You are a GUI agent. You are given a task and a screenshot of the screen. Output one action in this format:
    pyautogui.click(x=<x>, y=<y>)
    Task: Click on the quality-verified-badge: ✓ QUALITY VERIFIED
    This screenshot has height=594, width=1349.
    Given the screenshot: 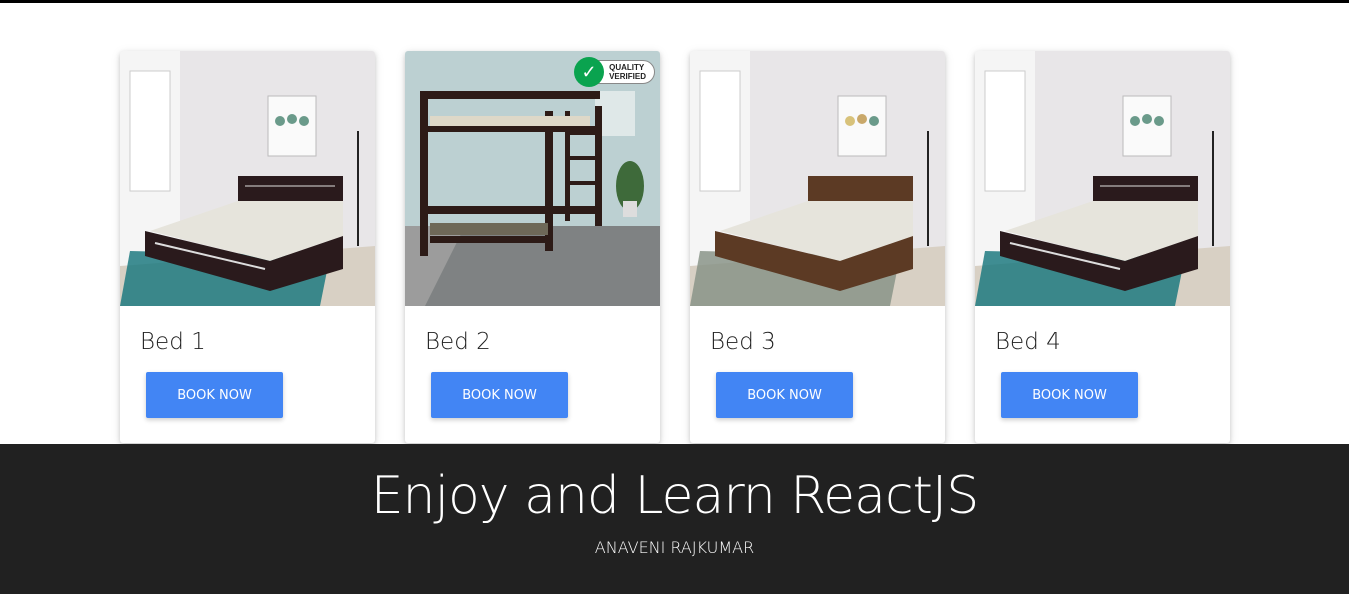 What is the action you would take?
    pyautogui.click(x=614, y=72)
    